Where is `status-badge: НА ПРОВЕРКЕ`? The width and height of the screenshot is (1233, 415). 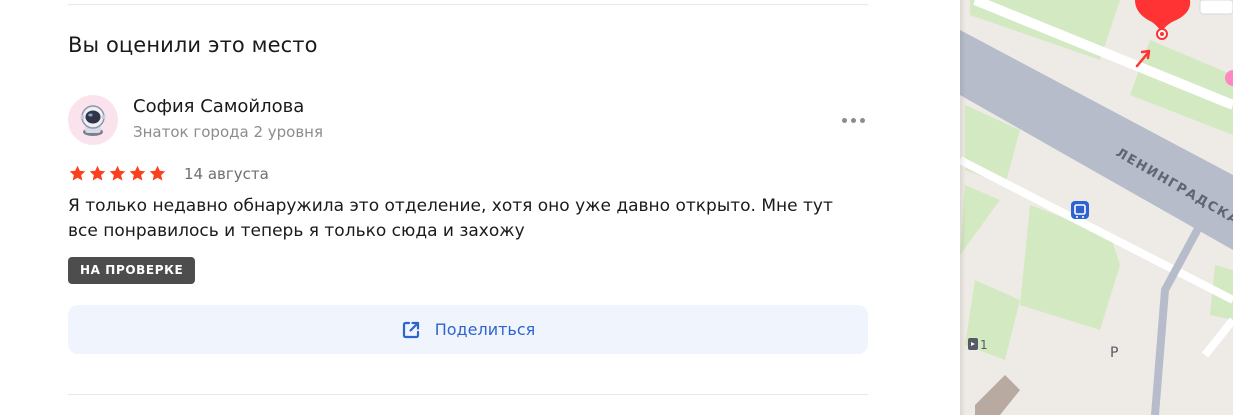
status-badge: НА ПРОВЕРКЕ is located at coordinates (132, 270).